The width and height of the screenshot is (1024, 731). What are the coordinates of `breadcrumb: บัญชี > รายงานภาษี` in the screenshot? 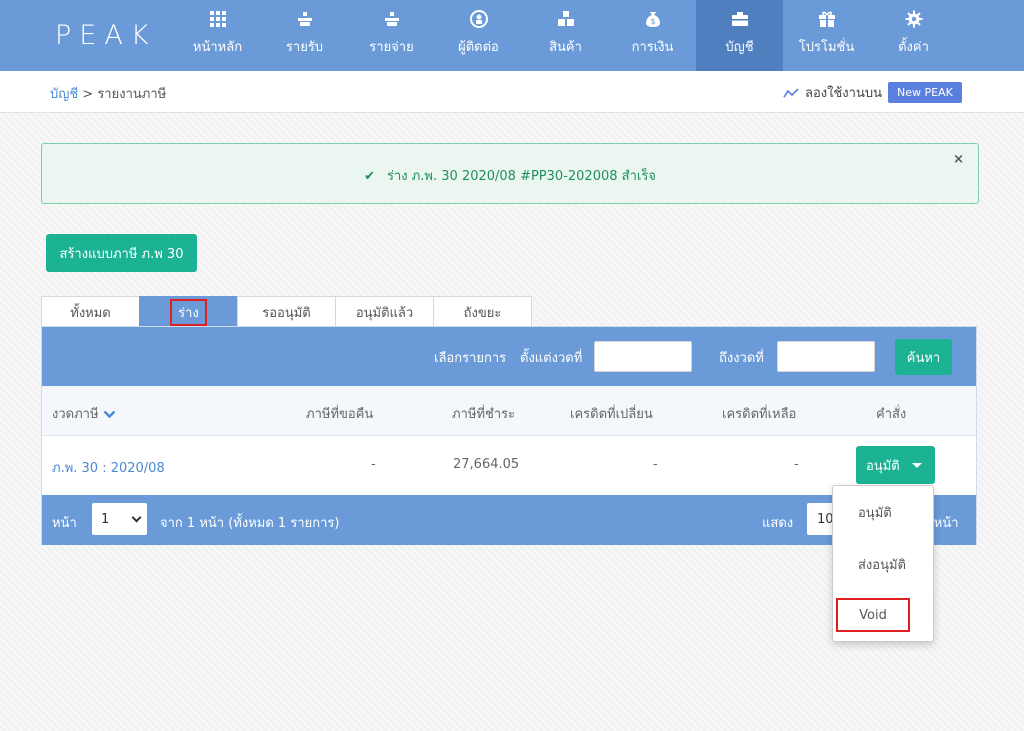 It's located at (108, 93).